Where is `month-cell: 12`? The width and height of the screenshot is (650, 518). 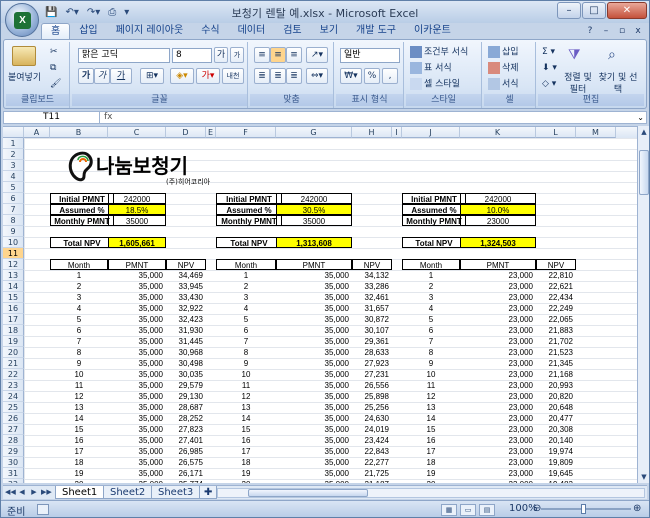
month-cell: 12 is located at coordinates (79, 396).